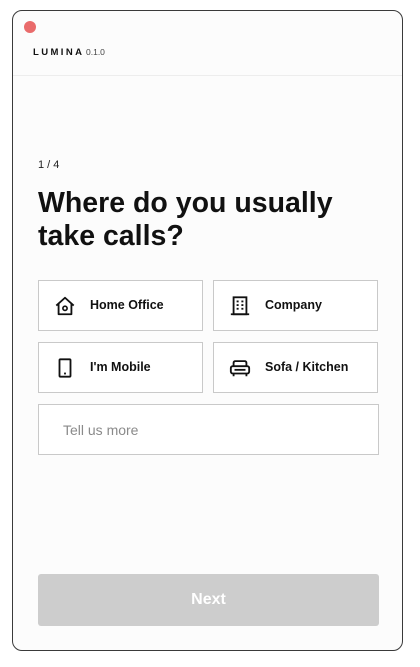 The image size is (420, 667). What do you see at coordinates (185, 219) in the screenshot?
I see `question-title: Where do you usually take calls?` at bounding box center [185, 219].